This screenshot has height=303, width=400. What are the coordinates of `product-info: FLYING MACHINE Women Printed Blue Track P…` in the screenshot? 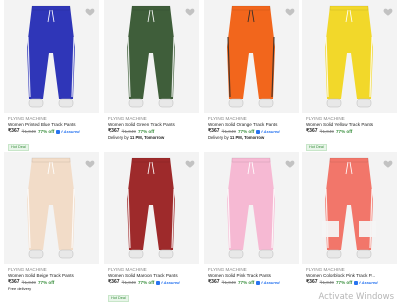 It's located at (52, 134).